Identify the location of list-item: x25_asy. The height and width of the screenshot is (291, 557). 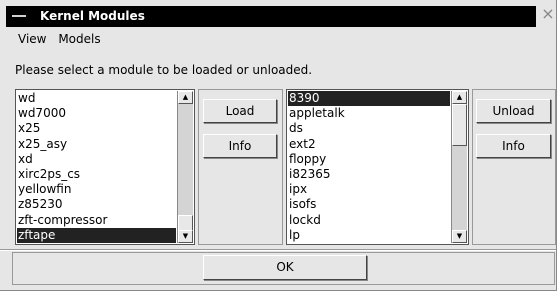
(96, 144).